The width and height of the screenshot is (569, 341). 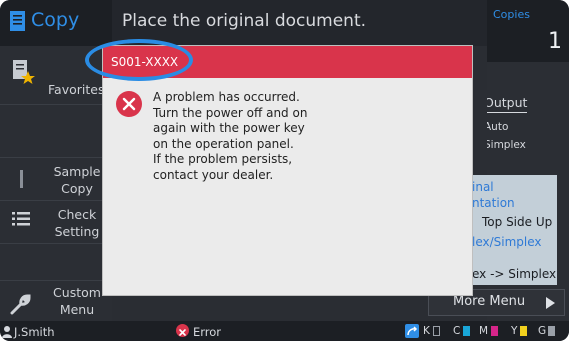 I want to click on app-title-area: Copy, so click(x=56, y=23).